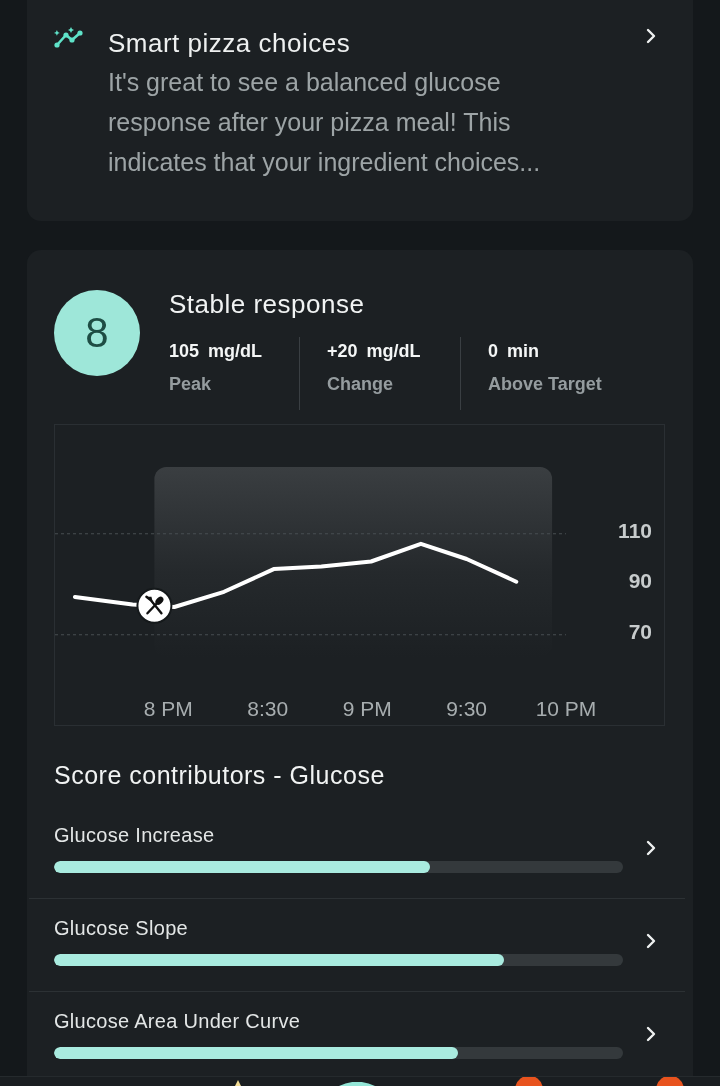  I want to click on y-axis-label: 110, so click(635, 530).